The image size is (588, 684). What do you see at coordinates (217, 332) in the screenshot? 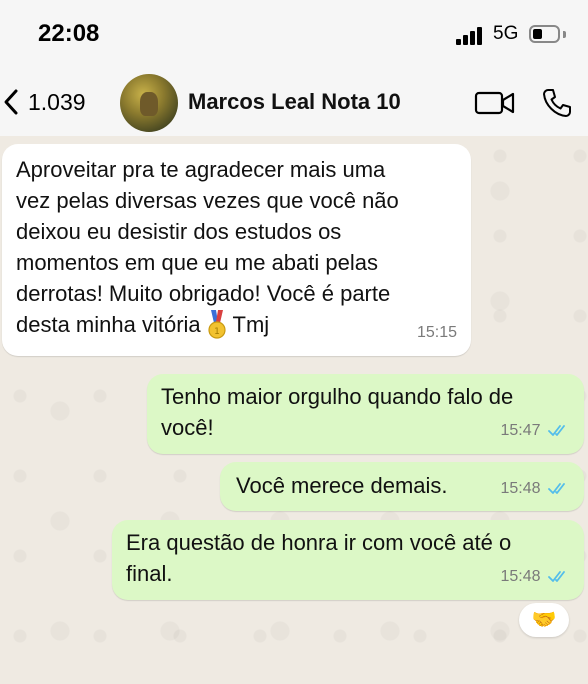
I see `svg-text: 1` at bounding box center [217, 332].